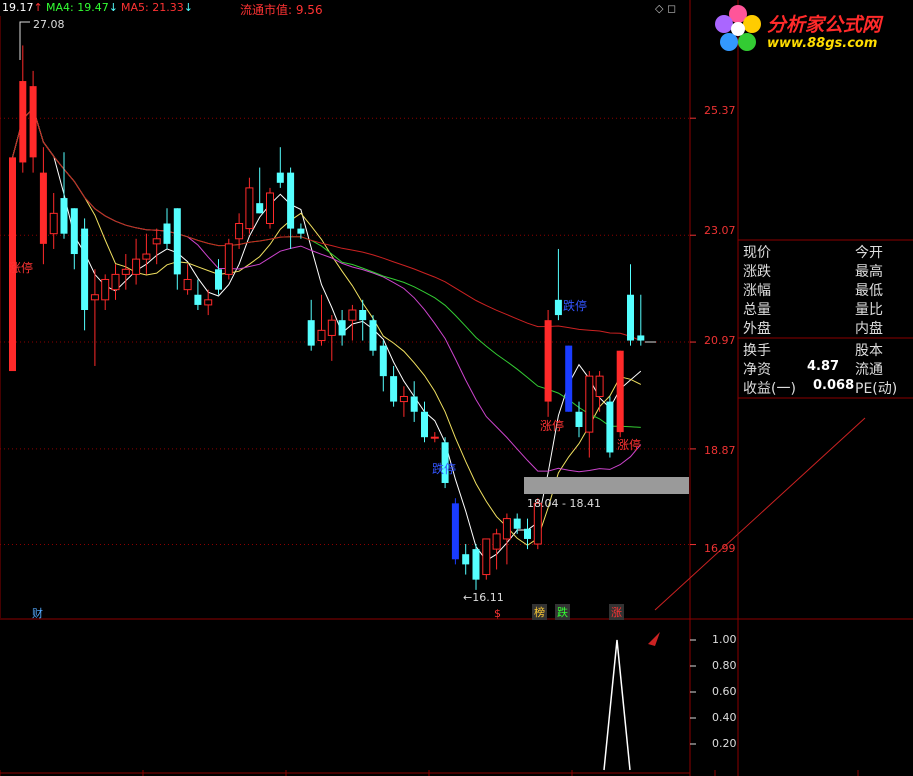  I want to click on price-axis-label: 16.99, so click(720, 548).